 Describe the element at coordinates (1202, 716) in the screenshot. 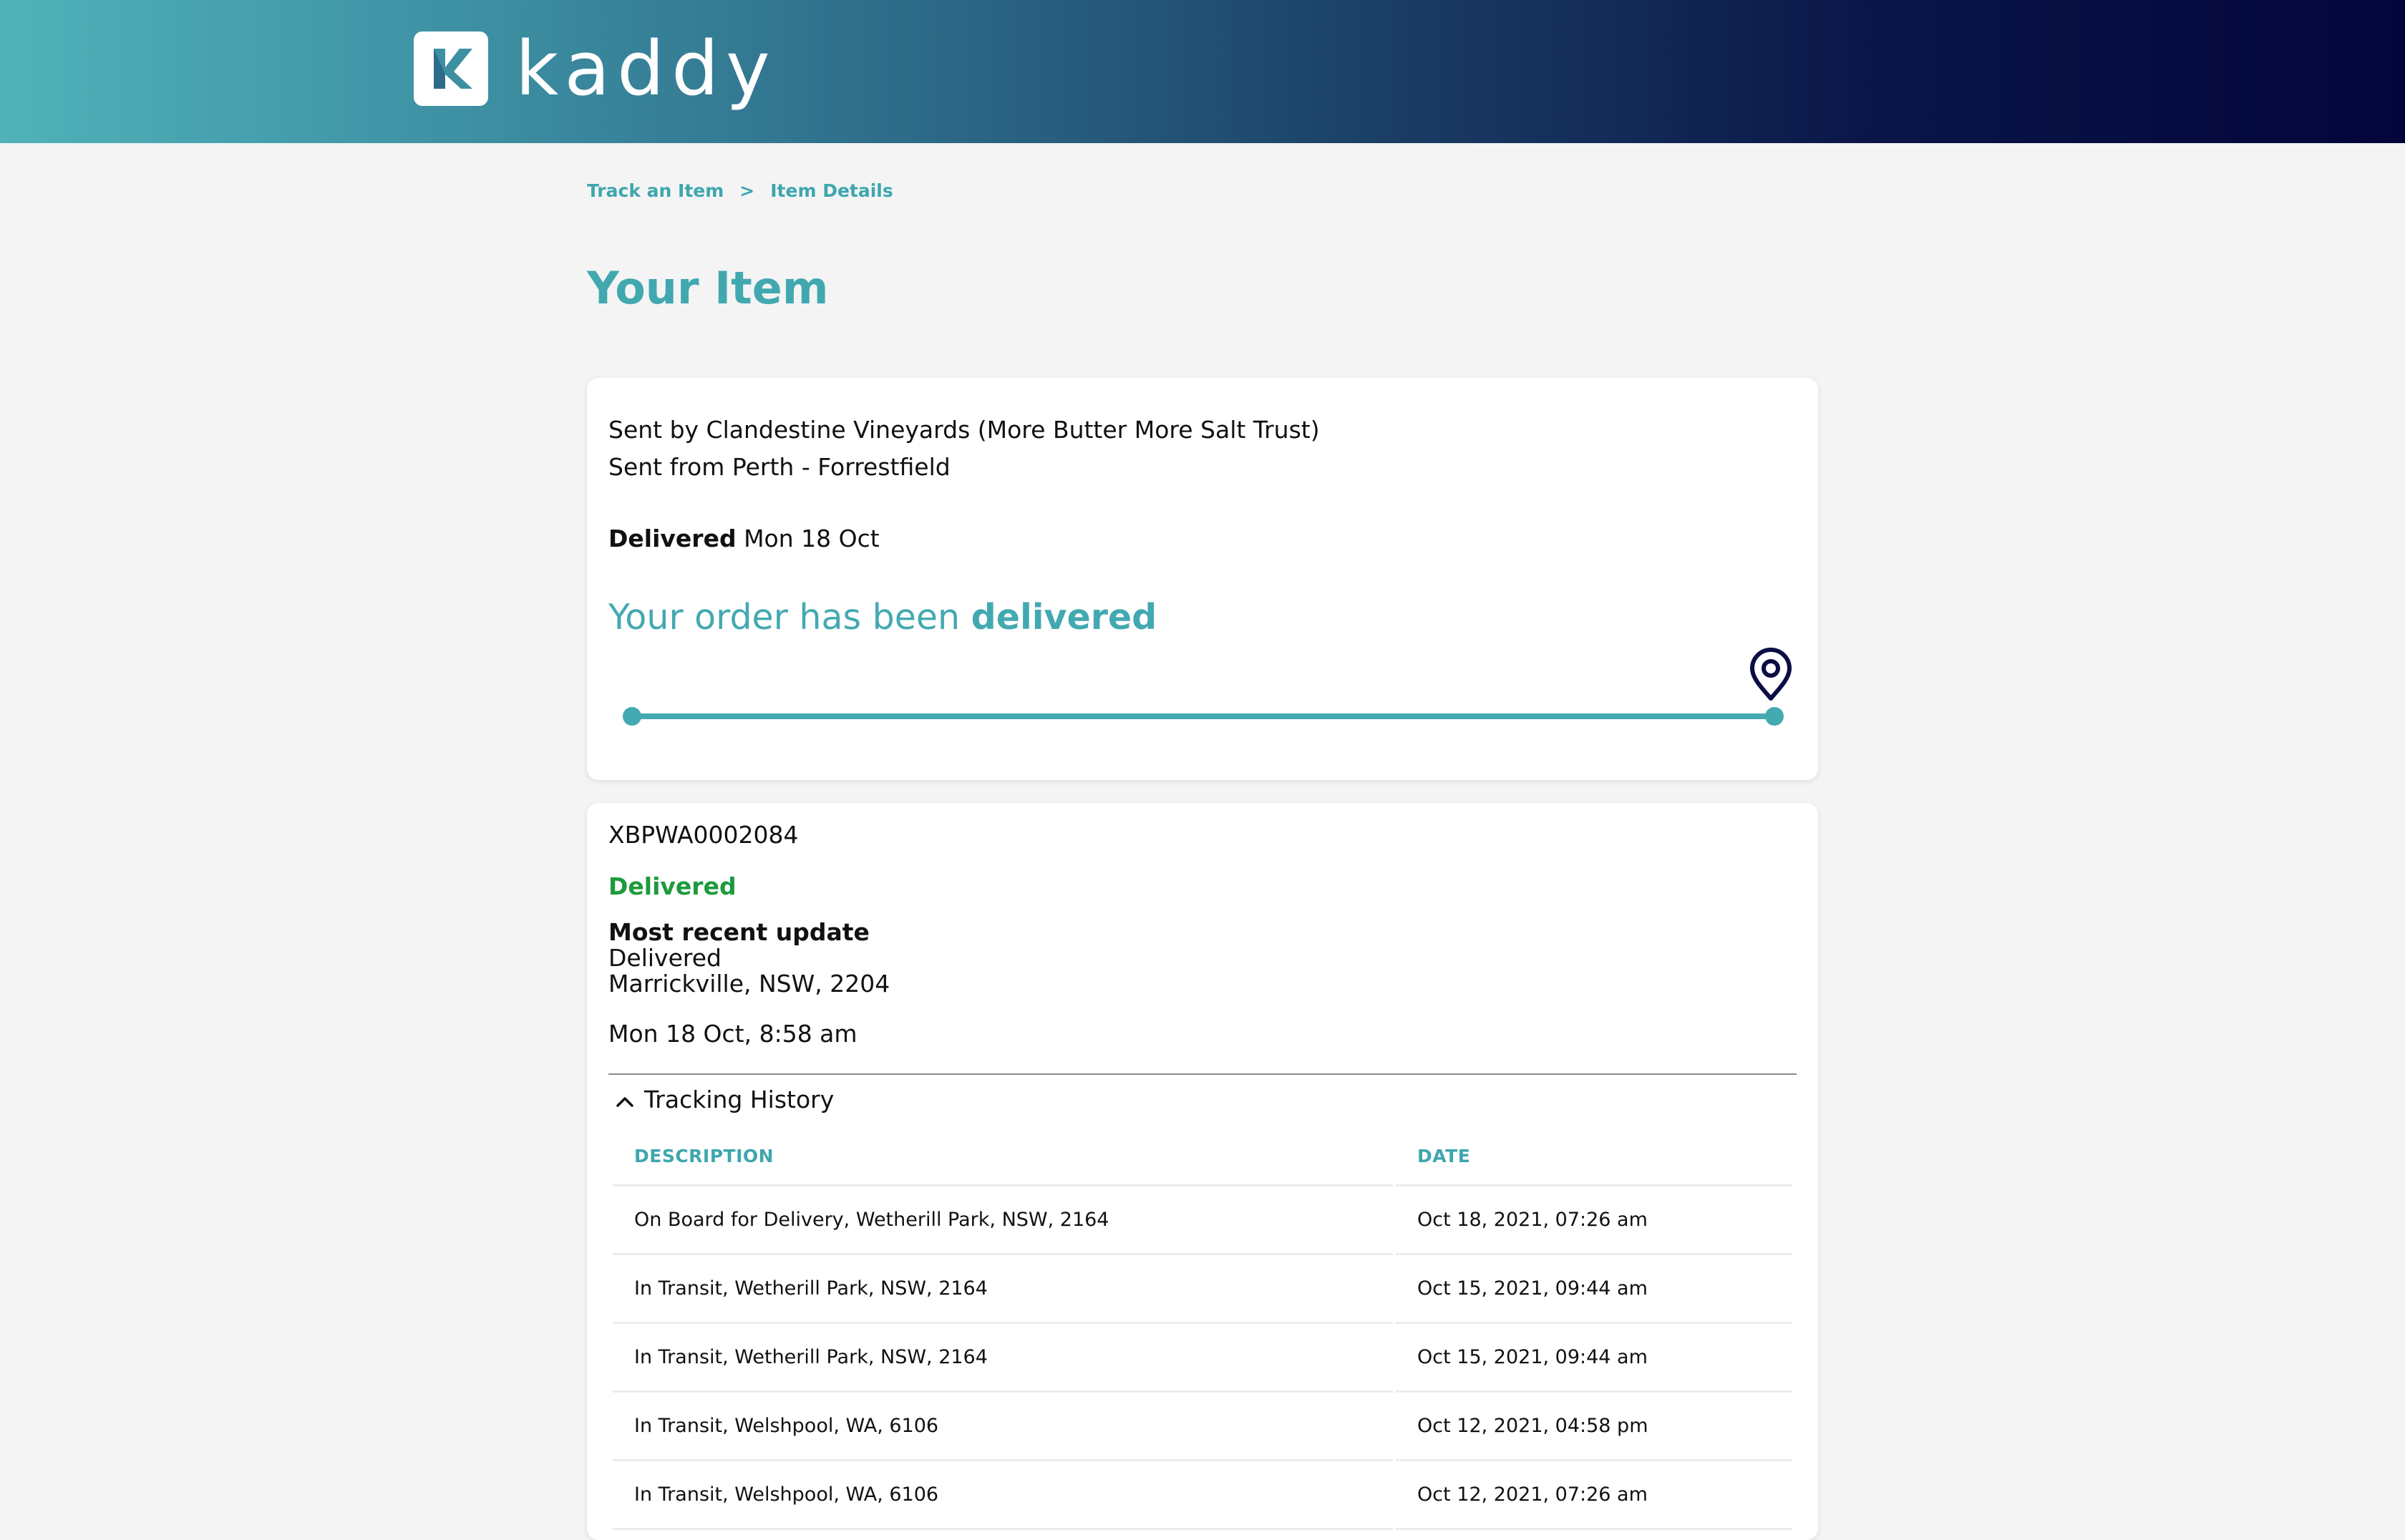

I see `delivery-progress-bar` at that location.